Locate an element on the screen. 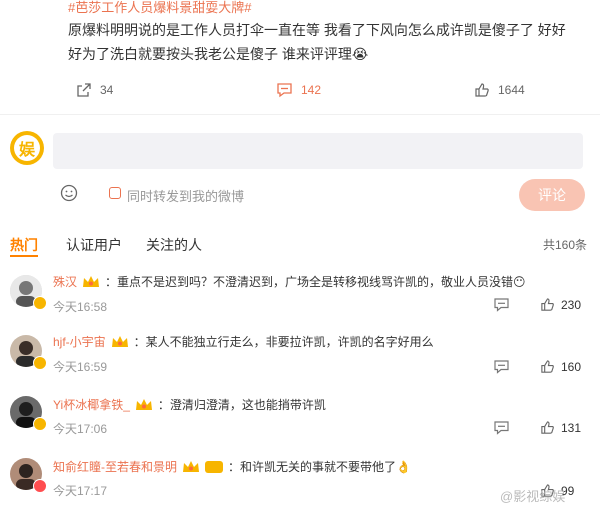 The image size is (600, 513). comment-like-button: 230 is located at coordinates (560, 304).